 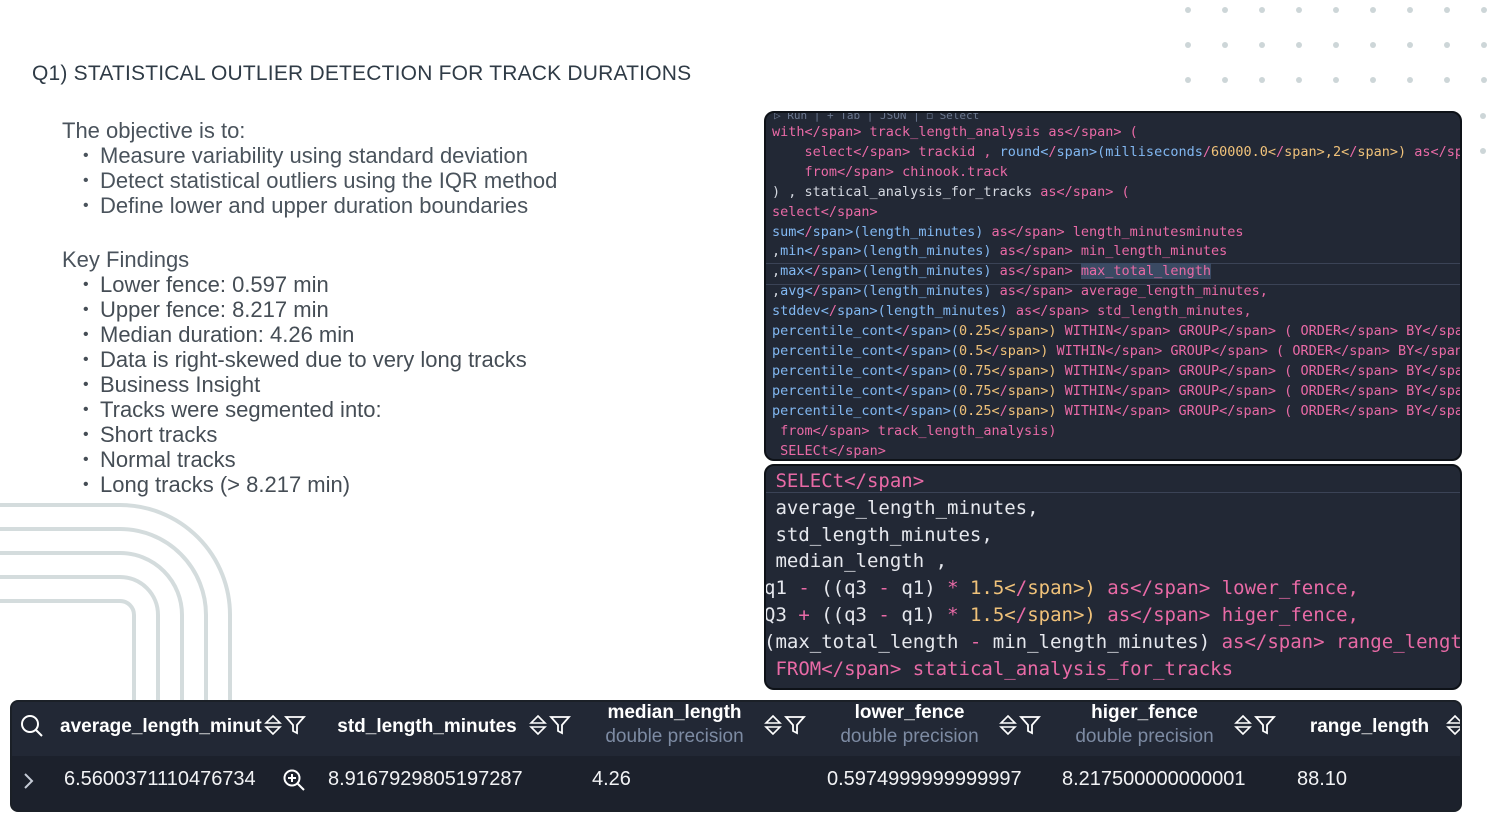 I want to click on column-header-median: median_length double precision, so click(x=674, y=725).